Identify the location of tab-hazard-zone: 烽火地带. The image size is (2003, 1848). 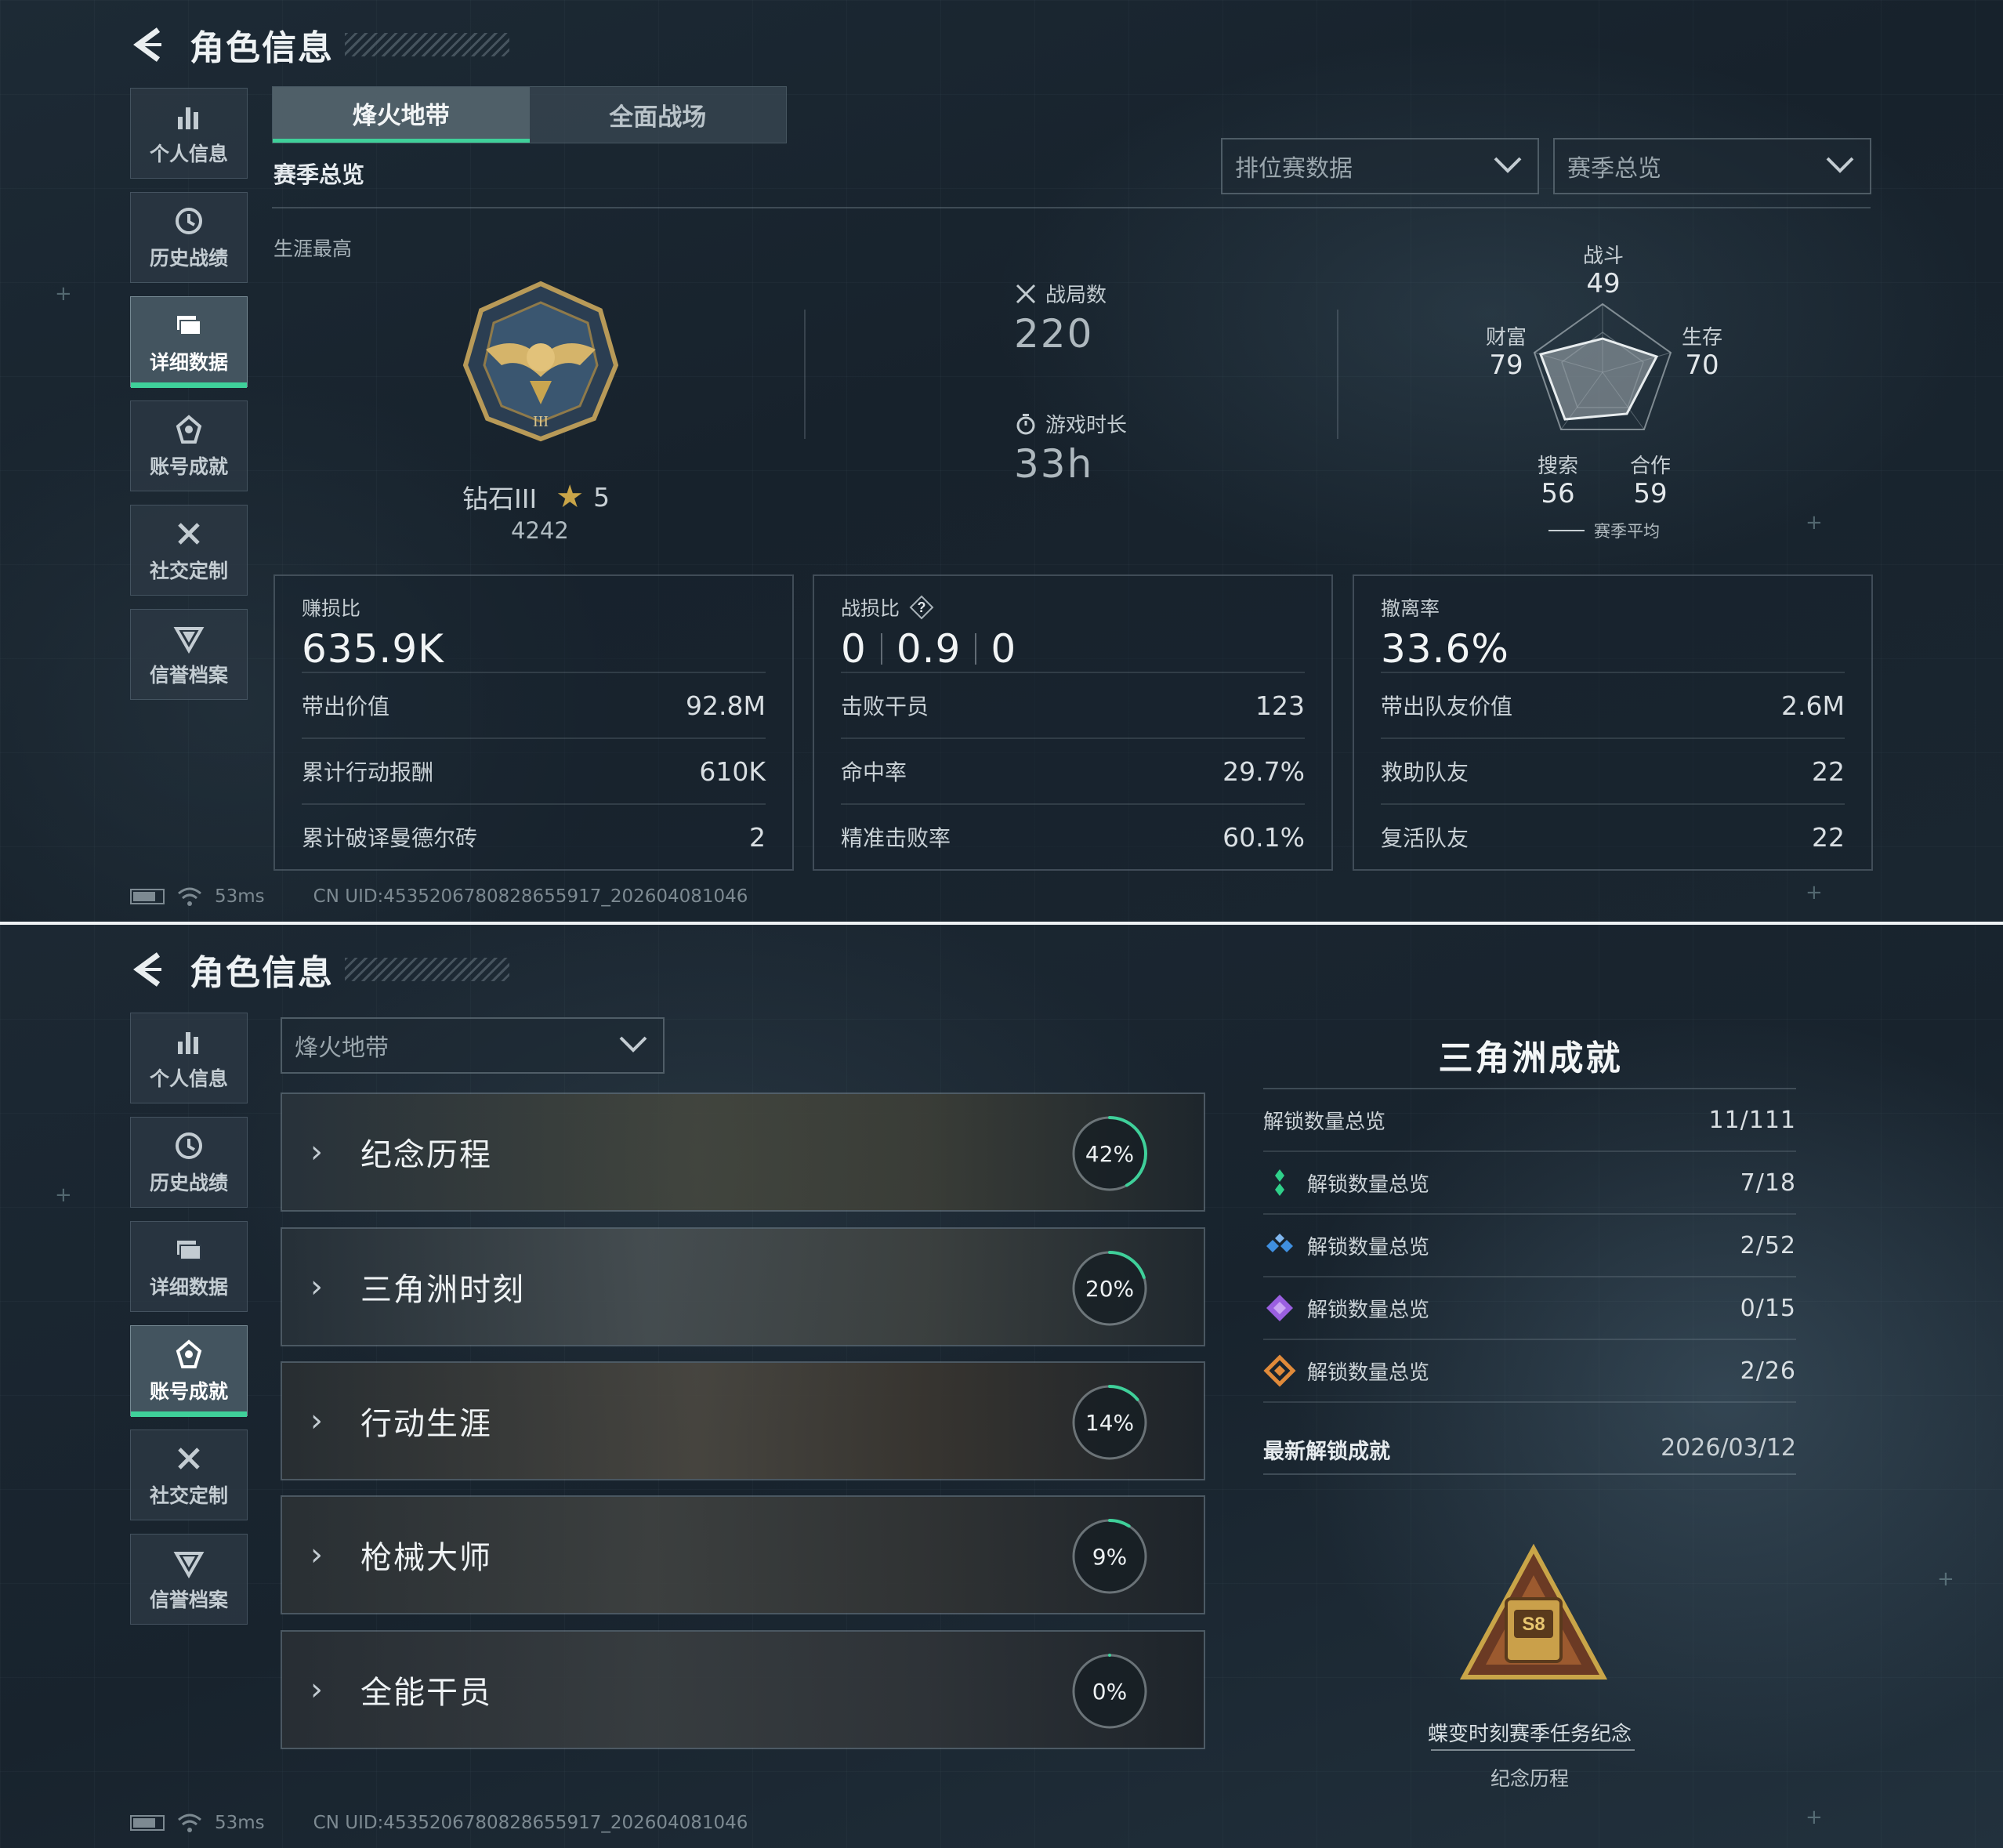
(401, 115).